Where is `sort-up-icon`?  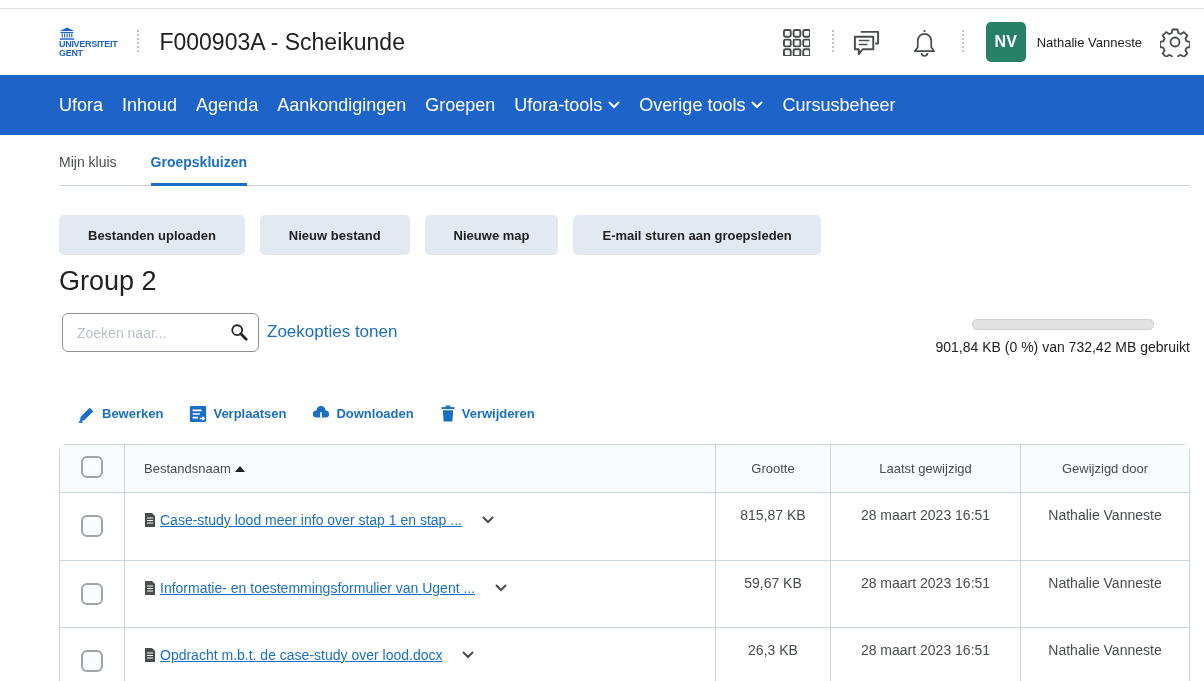
sort-up-icon is located at coordinates (239, 468).